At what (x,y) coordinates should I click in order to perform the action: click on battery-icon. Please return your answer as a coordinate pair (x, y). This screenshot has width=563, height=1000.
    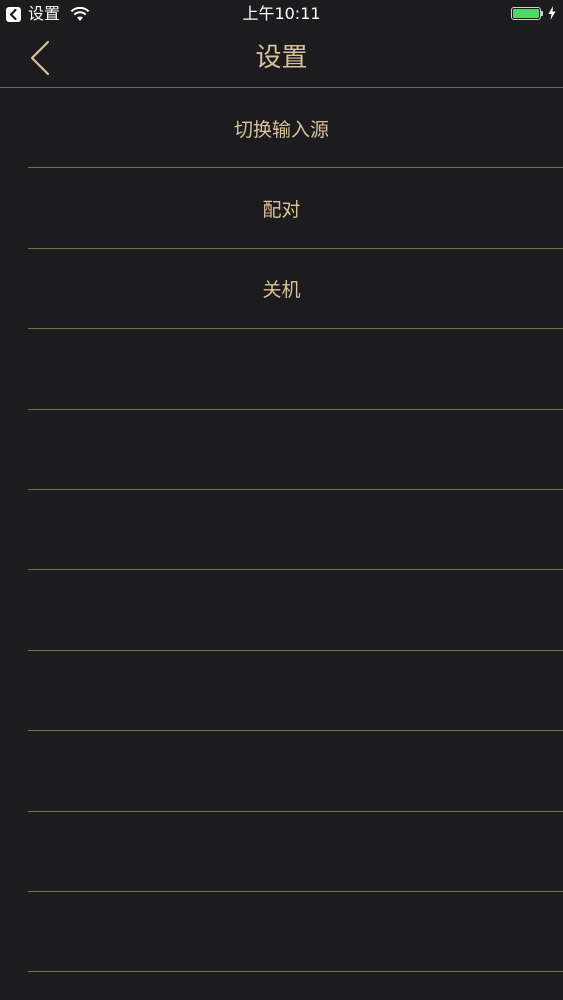
    Looking at the image, I should click on (526, 13).